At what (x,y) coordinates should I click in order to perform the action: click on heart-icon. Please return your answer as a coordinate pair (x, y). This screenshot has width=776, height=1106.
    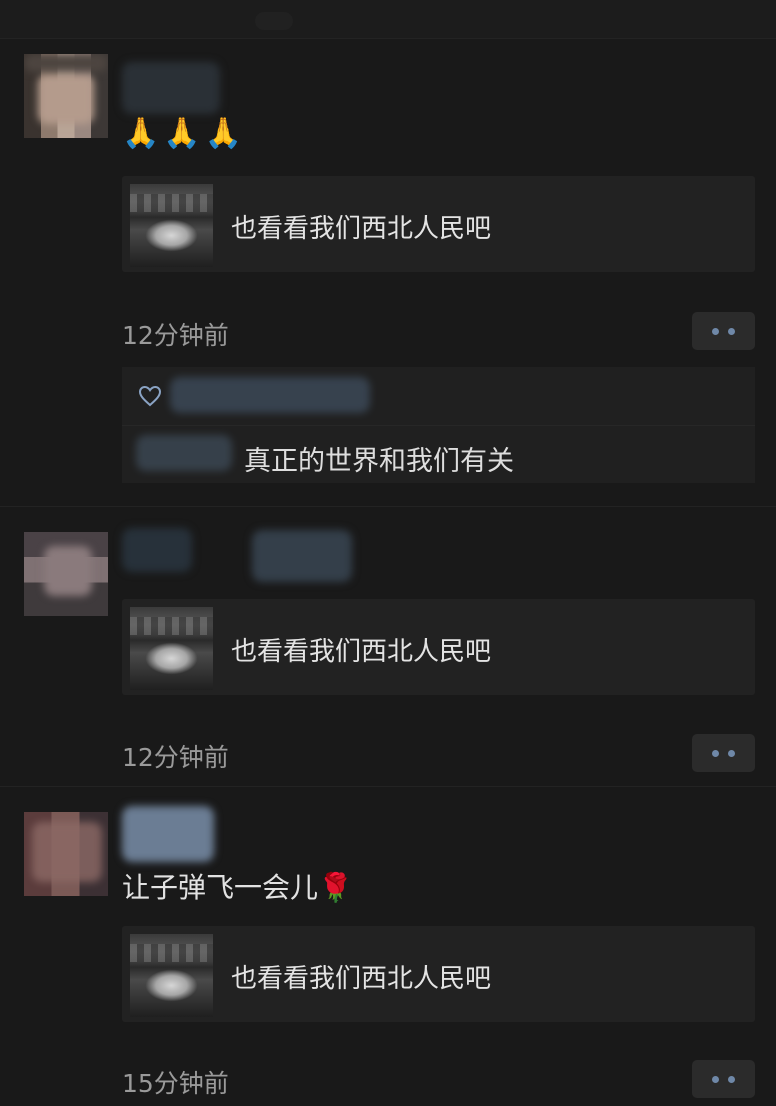
    Looking at the image, I should click on (150, 396).